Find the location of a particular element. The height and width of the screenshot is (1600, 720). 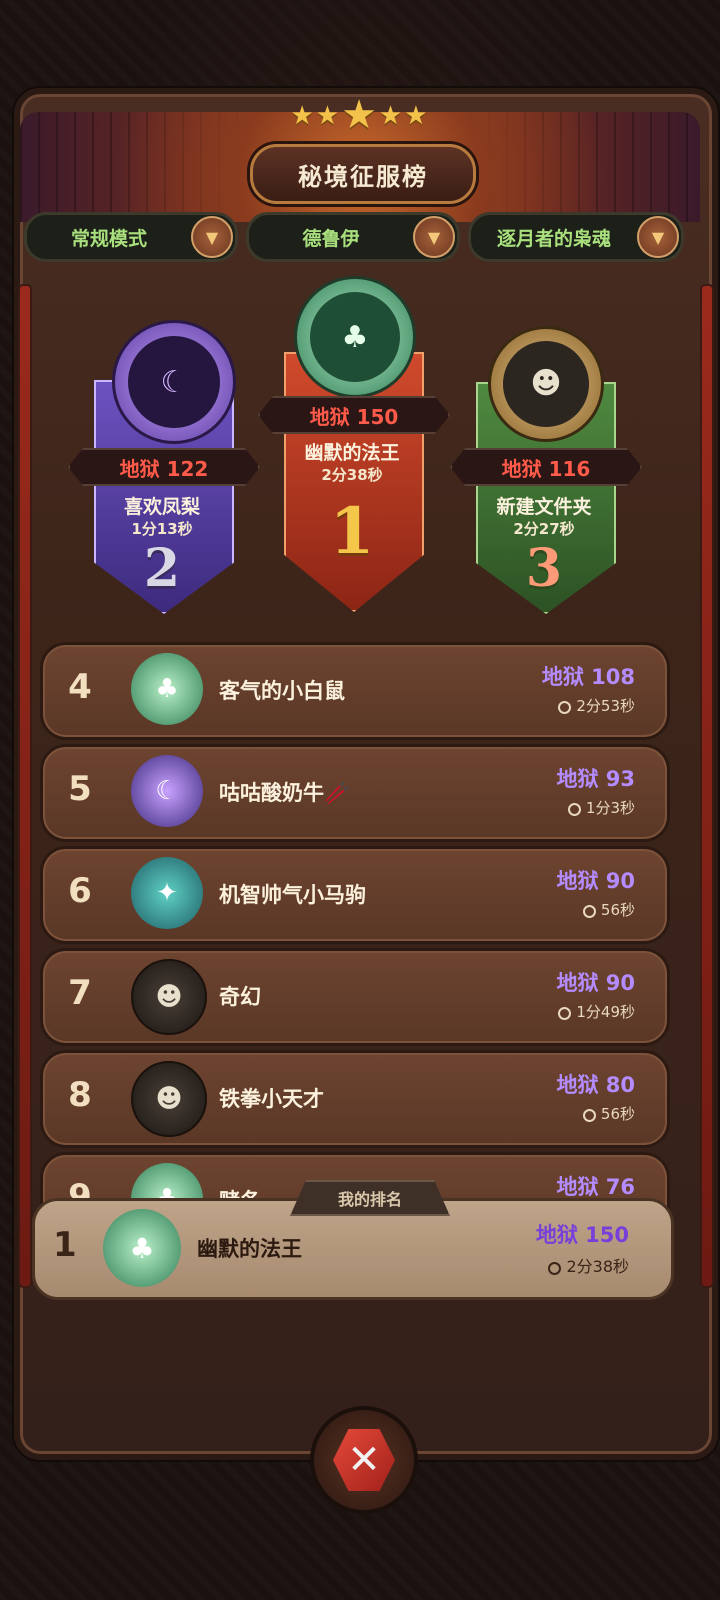

rank-number: 2 is located at coordinates (162, 568).